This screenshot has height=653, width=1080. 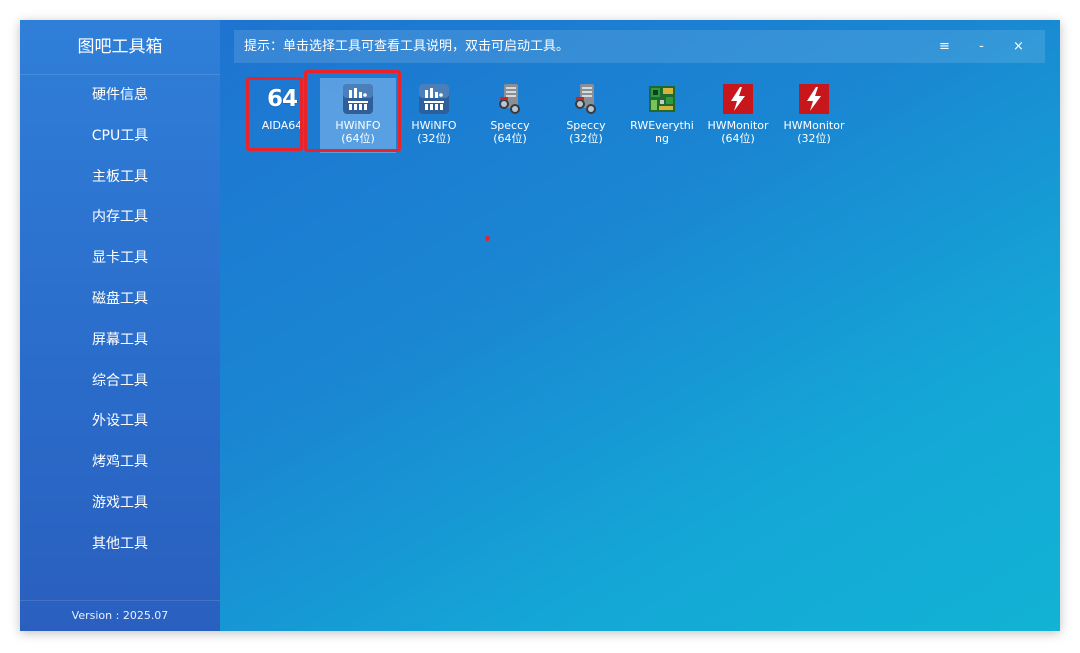 What do you see at coordinates (120, 95) in the screenshot?
I see `sidebar-item-hardware-info: 硬件信息` at bounding box center [120, 95].